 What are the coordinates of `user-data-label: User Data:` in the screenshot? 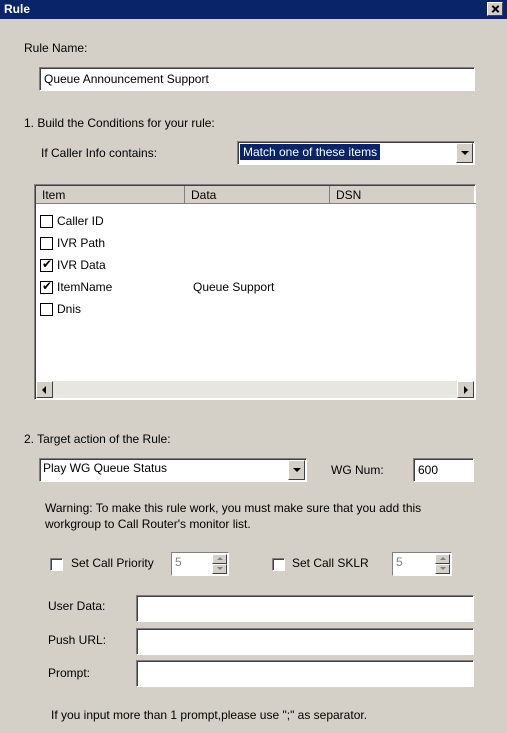 It's located at (77, 606).